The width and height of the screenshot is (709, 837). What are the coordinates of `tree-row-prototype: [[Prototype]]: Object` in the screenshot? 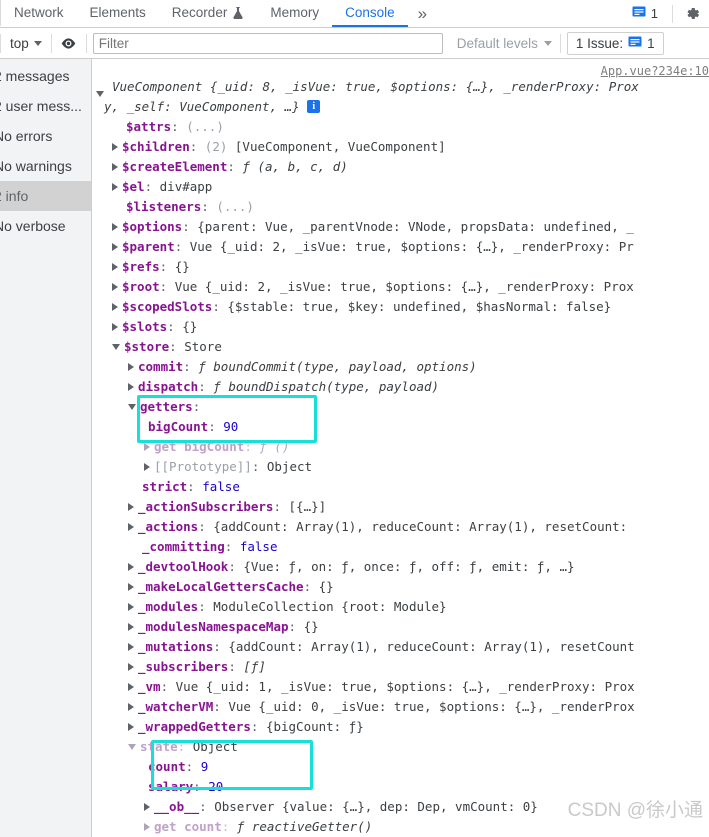 It's located at (400, 467).